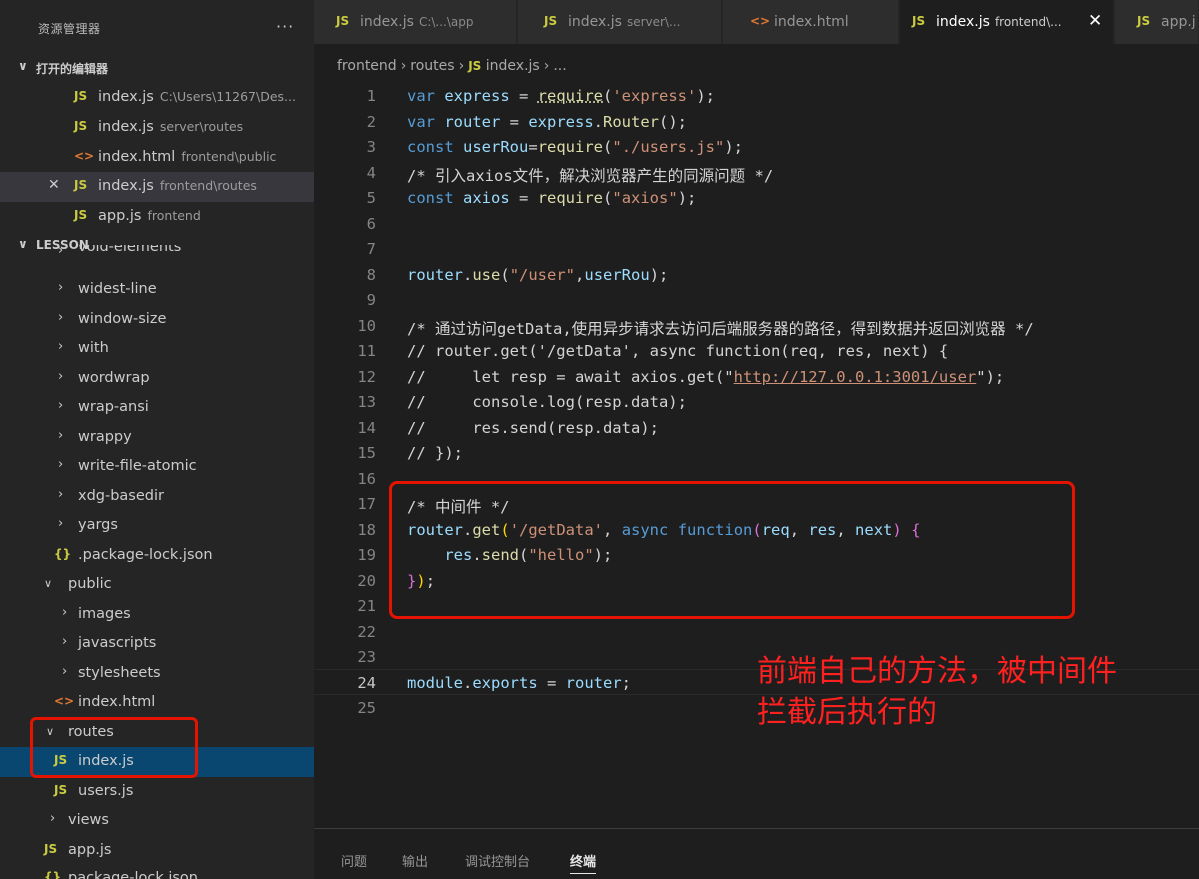 The image size is (1199, 879). I want to click on tree-folder: › views, so click(157, 821).